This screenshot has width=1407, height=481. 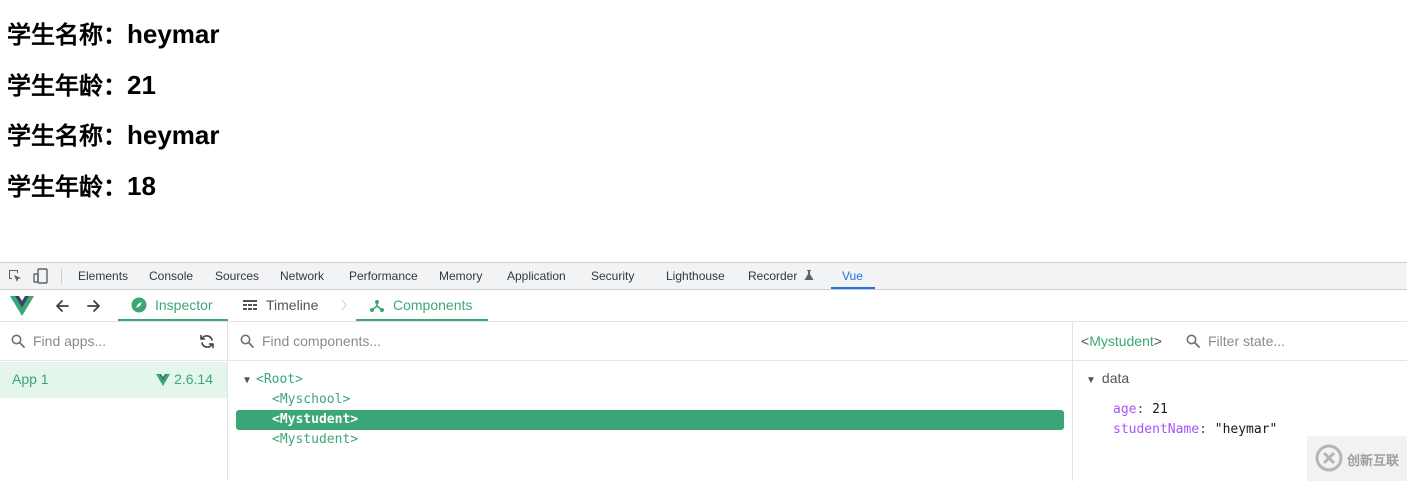 I want to click on line-value: 21, so click(x=141, y=85).